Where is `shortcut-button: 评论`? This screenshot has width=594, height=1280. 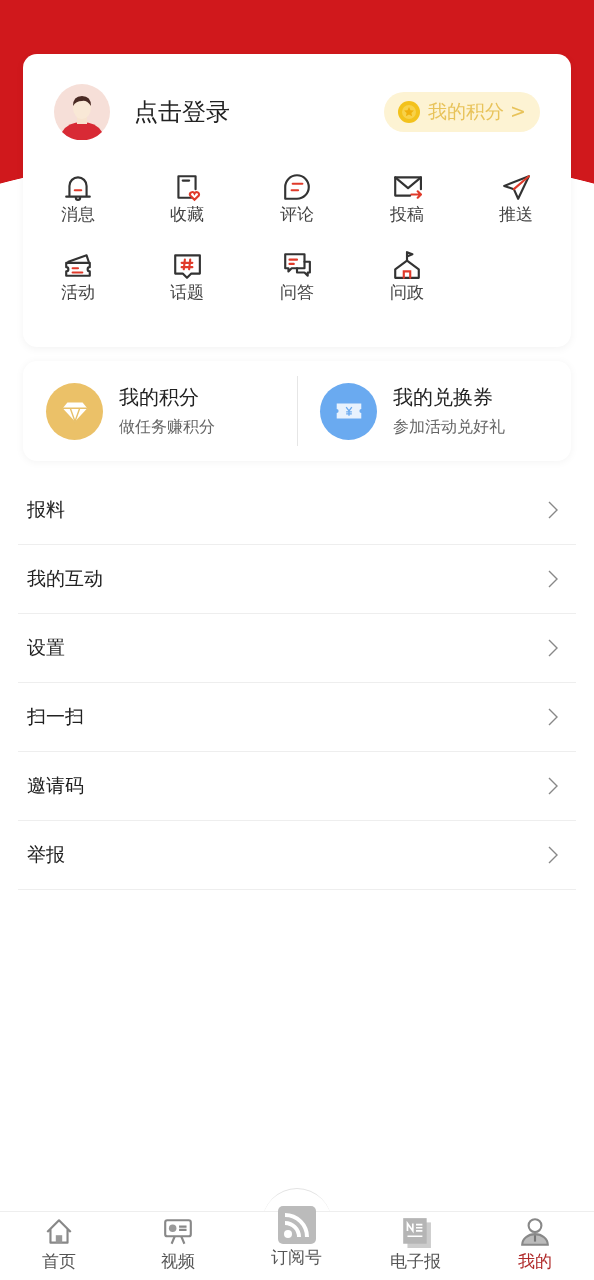 shortcut-button: 评论 is located at coordinates (297, 199).